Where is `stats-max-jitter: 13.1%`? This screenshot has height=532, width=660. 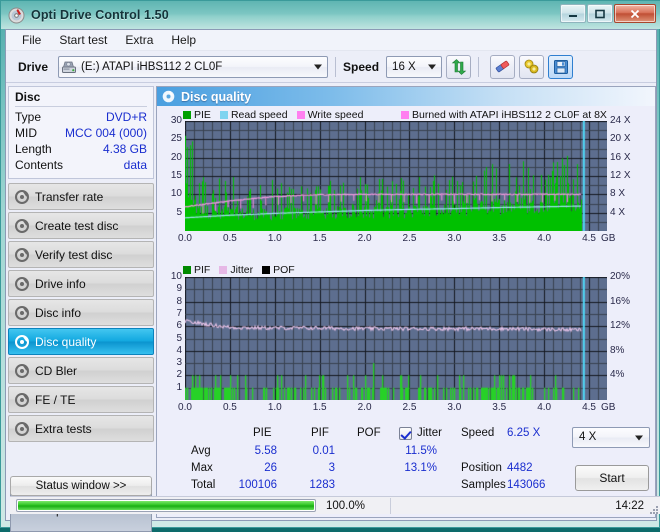 stats-max-jitter: 13.1% is located at coordinates (420, 468).